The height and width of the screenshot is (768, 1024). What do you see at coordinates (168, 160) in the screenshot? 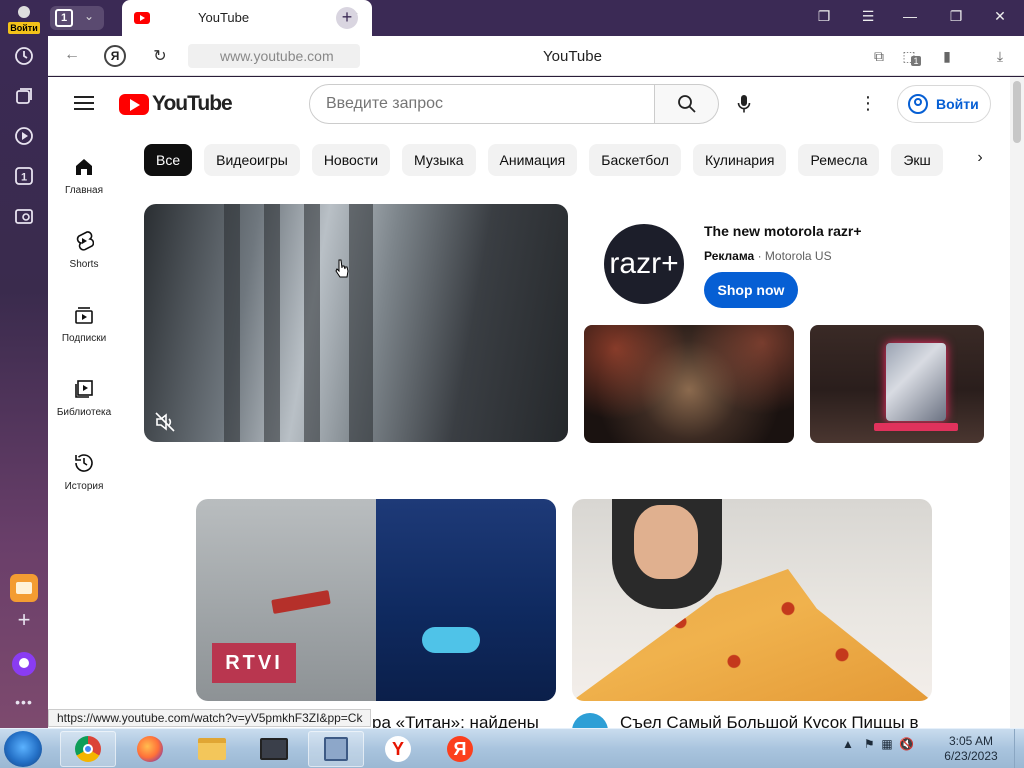
I see `chip-all: Все` at bounding box center [168, 160].